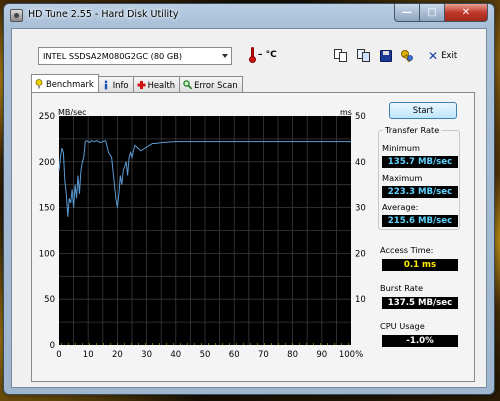  Describe the element at coordinates (420, 162) in the screenshot. I see `minimum-value: 135.7 MB/sec` at that location.